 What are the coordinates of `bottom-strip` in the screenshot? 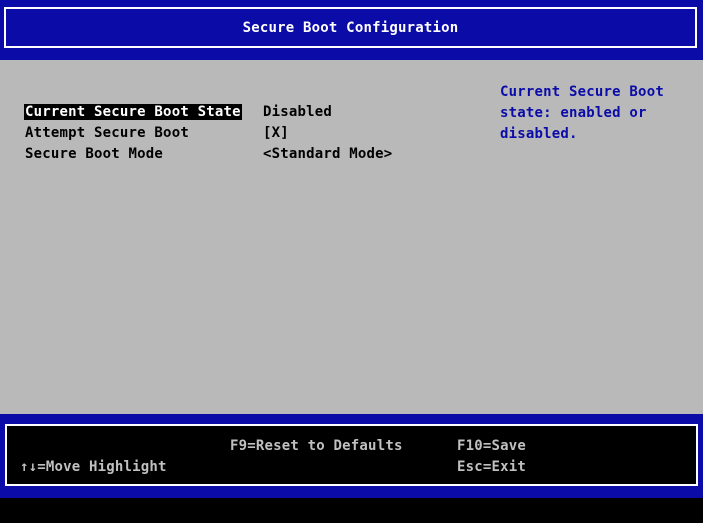 It's located at (351, 510).